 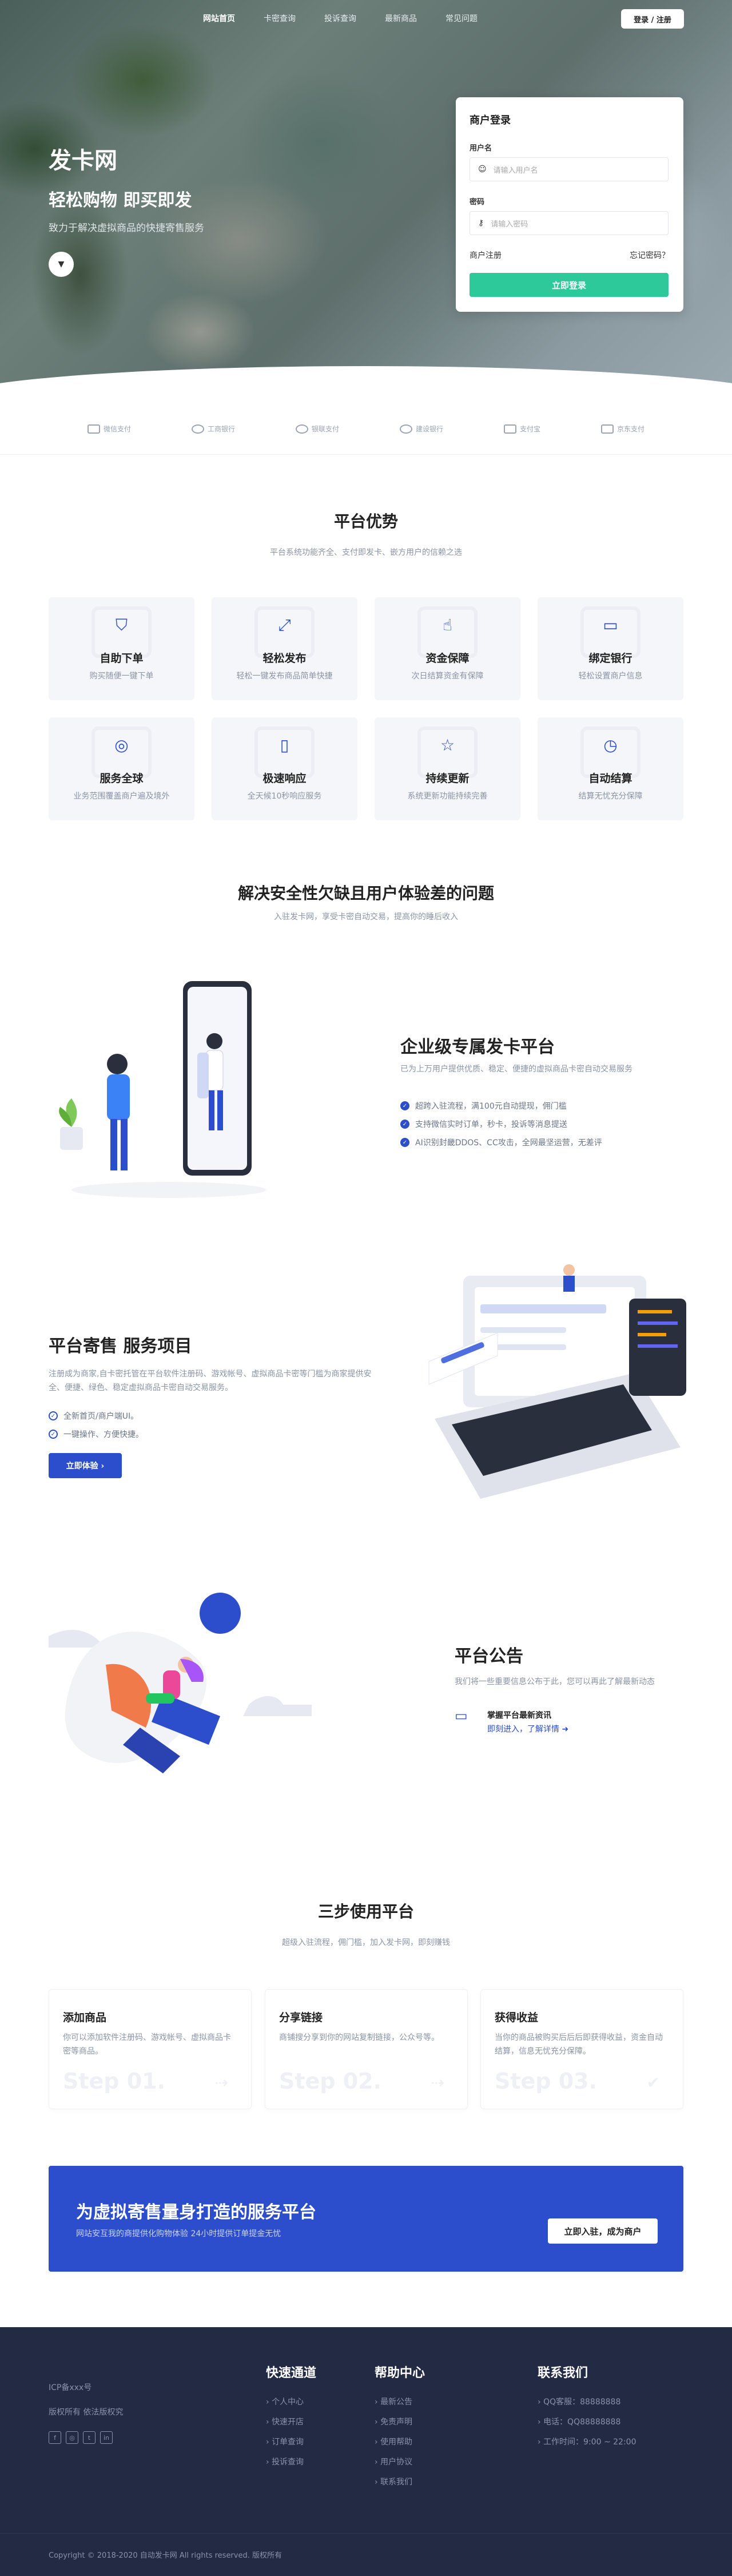 I want to click on footer-divider, so click(x=366, y=2533).